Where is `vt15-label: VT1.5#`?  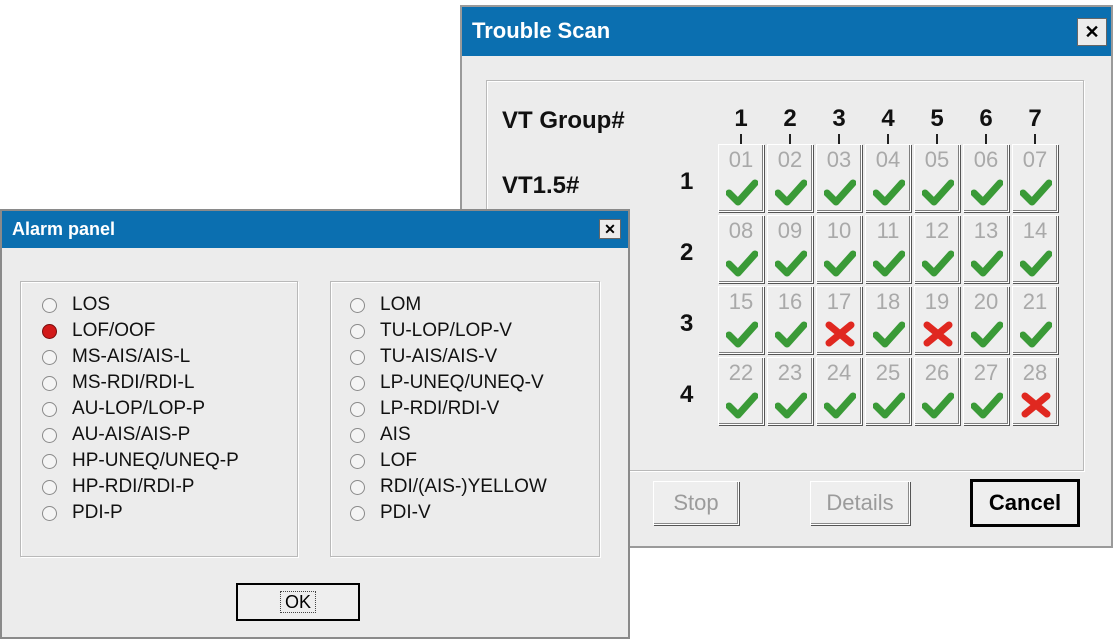
vt15-label: VT1.5# is located at coordinates (541, 185).